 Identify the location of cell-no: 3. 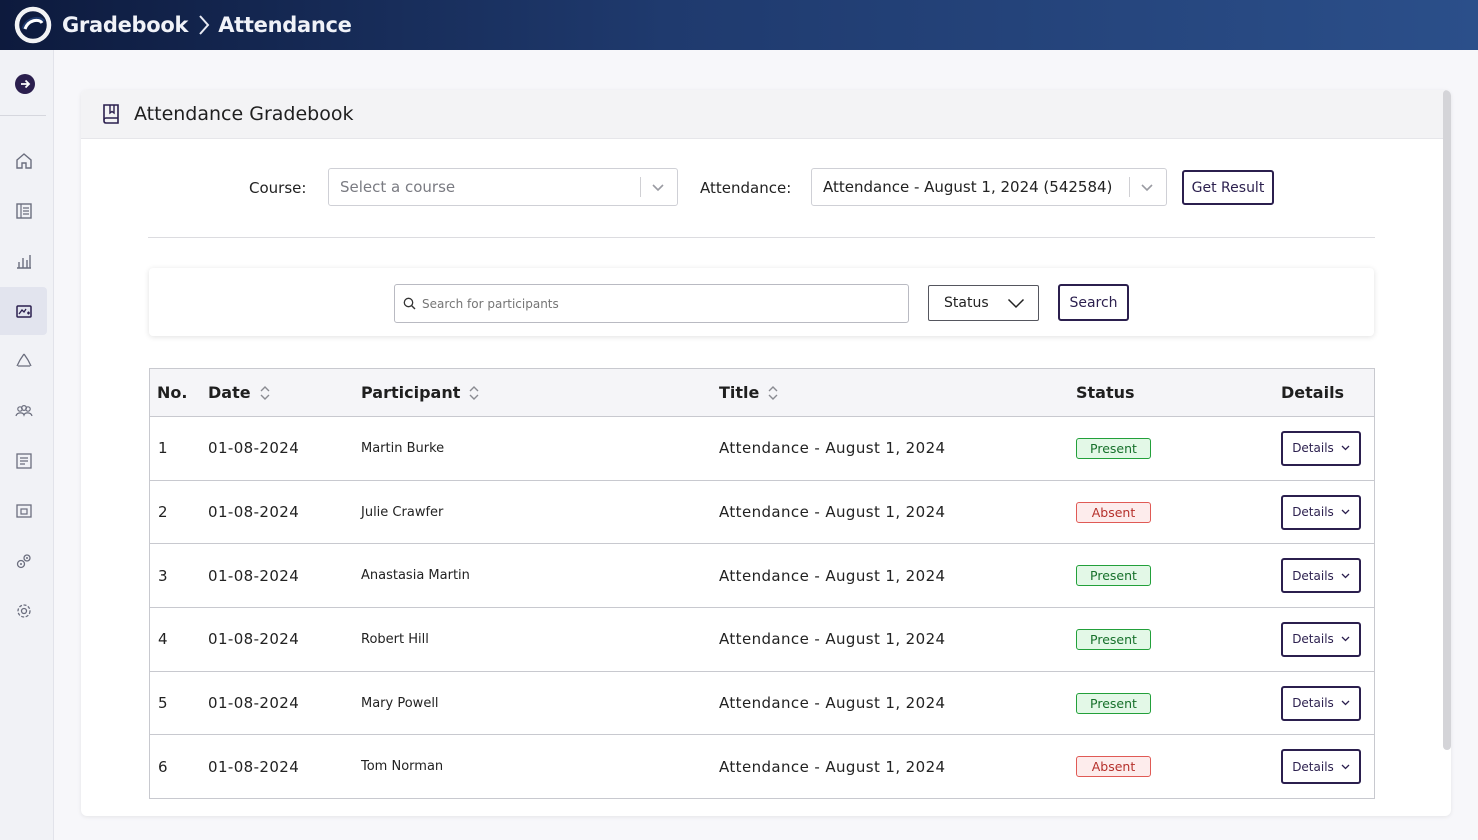
(163, 575).